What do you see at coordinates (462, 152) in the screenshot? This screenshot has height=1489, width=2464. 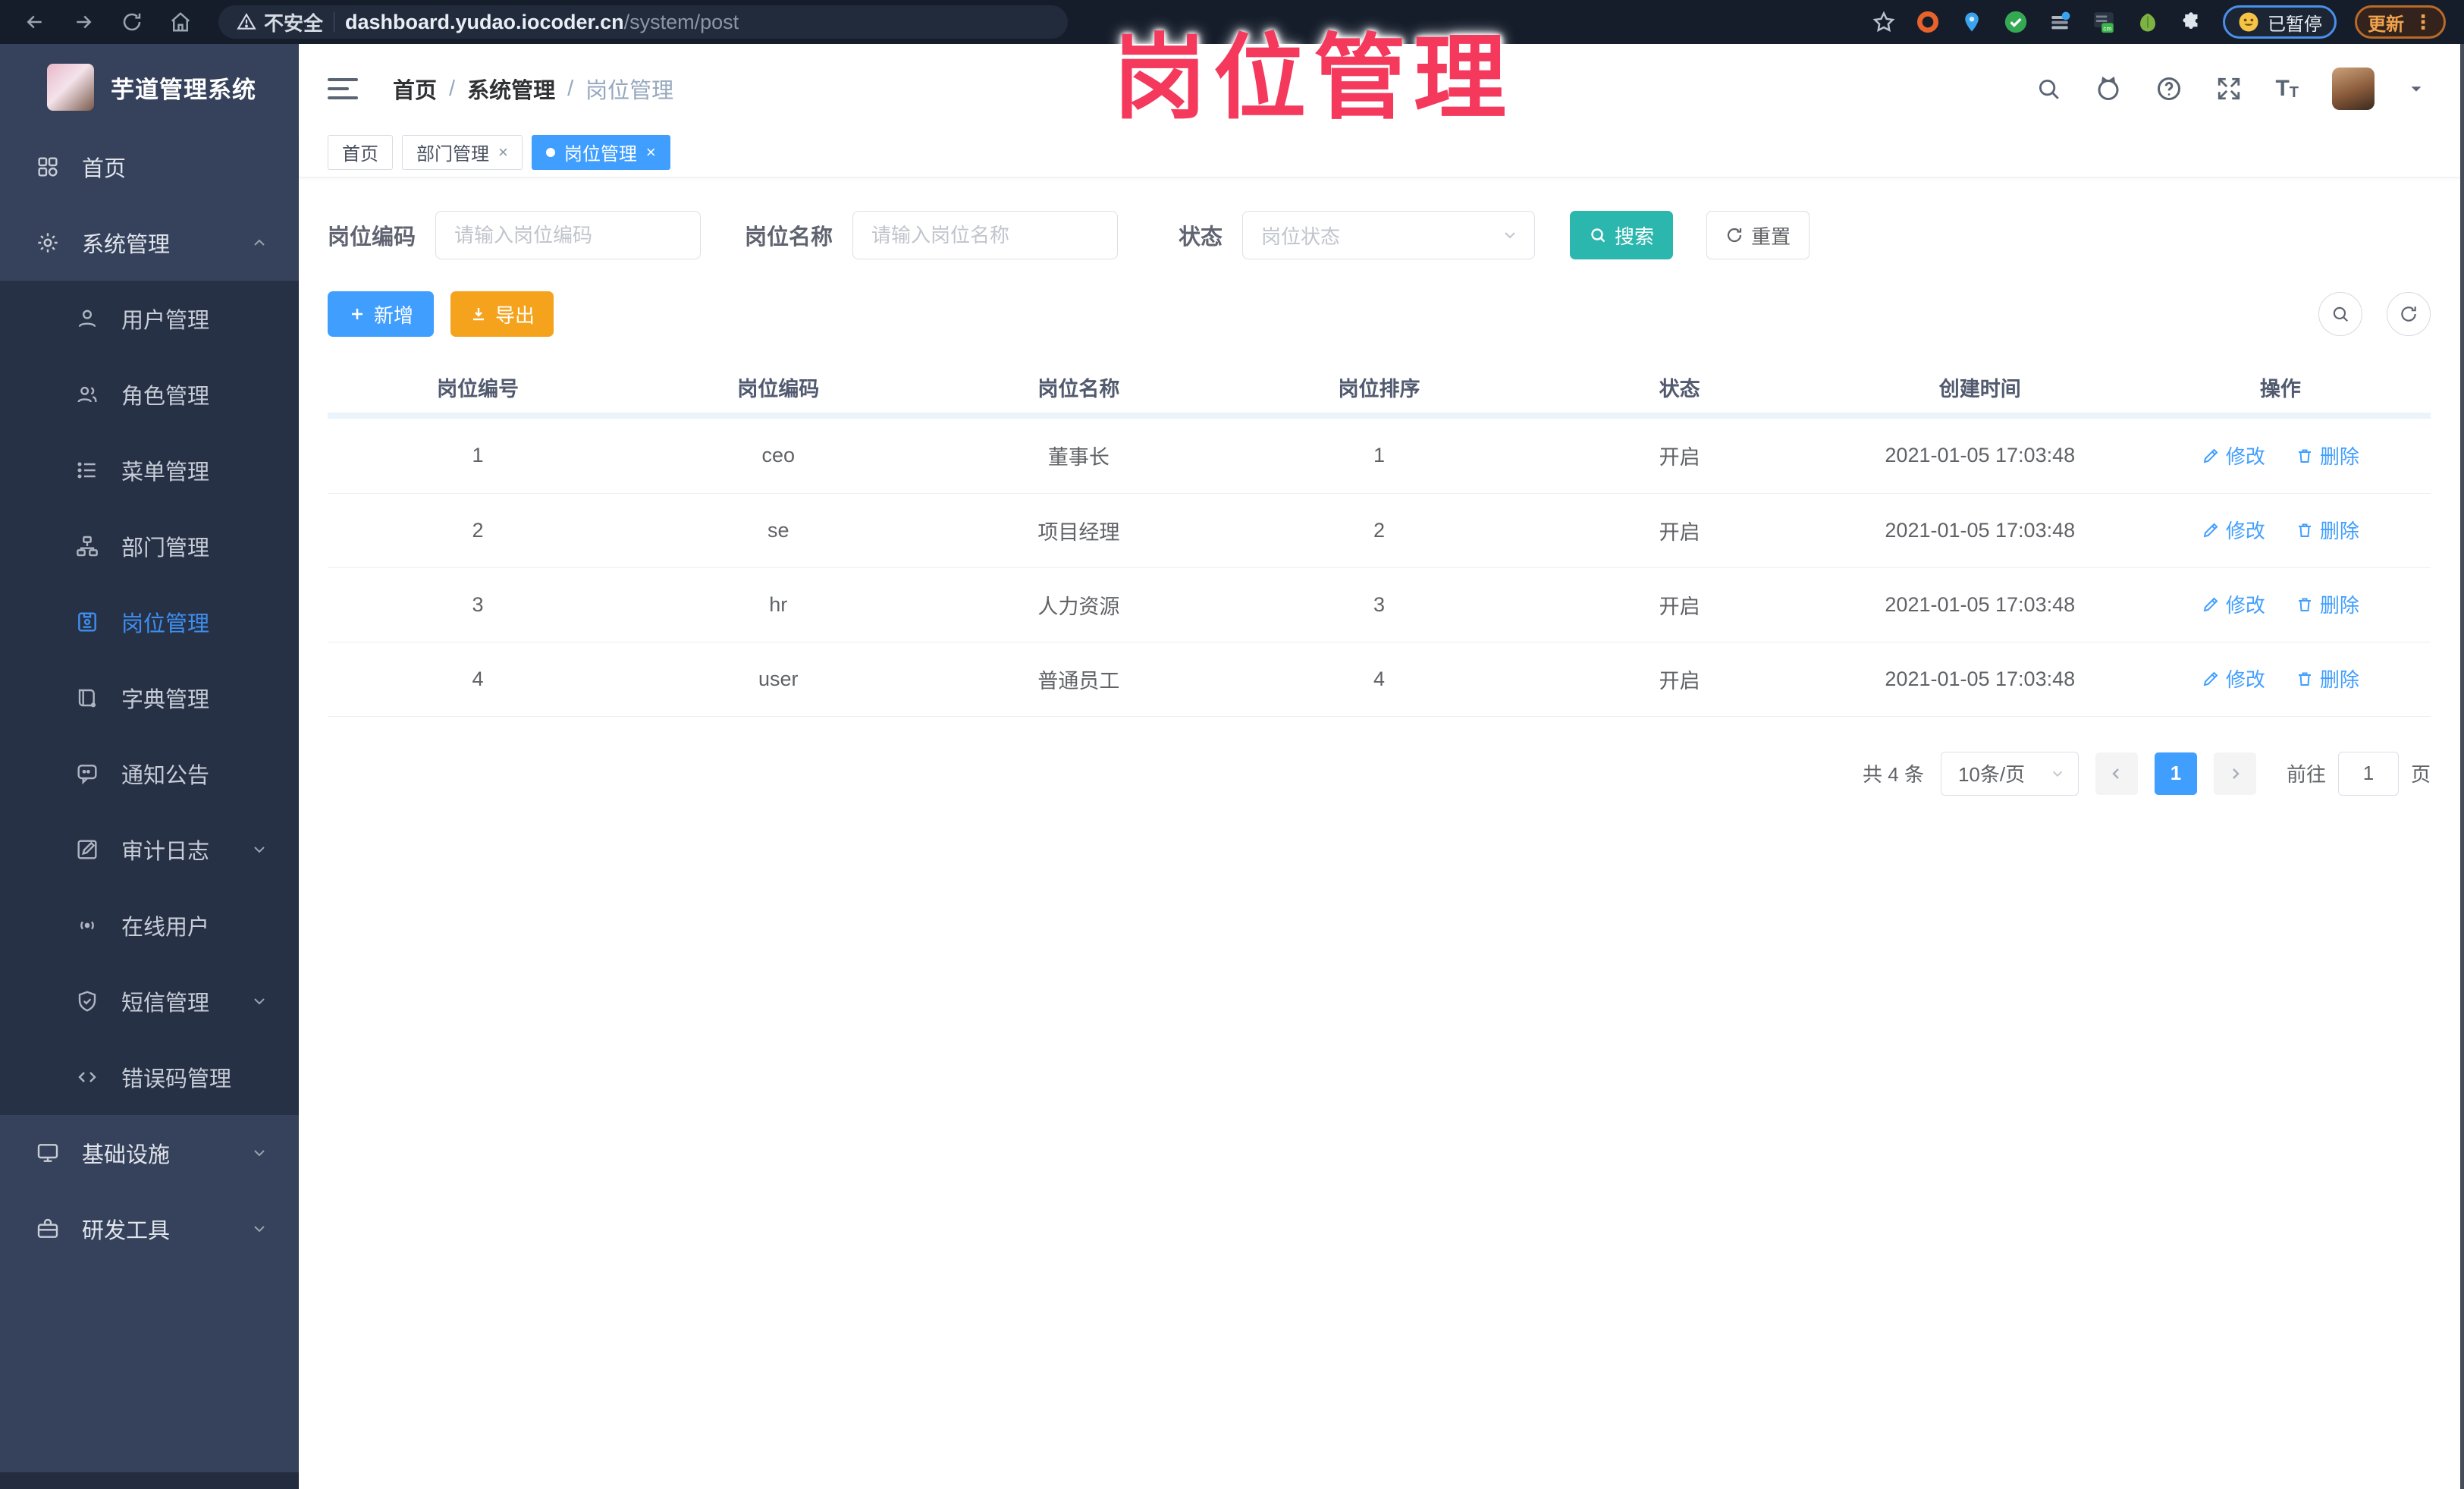 I see `tab-1: 部门管理 ×` at bounding box center [462, 152].